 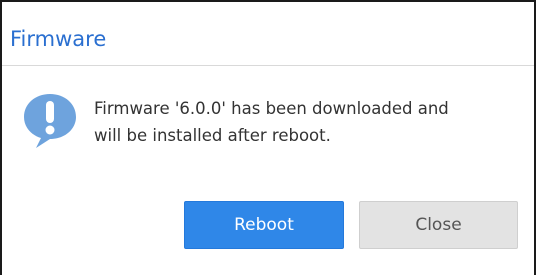 What do you see at coordinates (58, 39) in the screenshot?
I see `dialog-title: Firmware` at bounding box center [58, 39].